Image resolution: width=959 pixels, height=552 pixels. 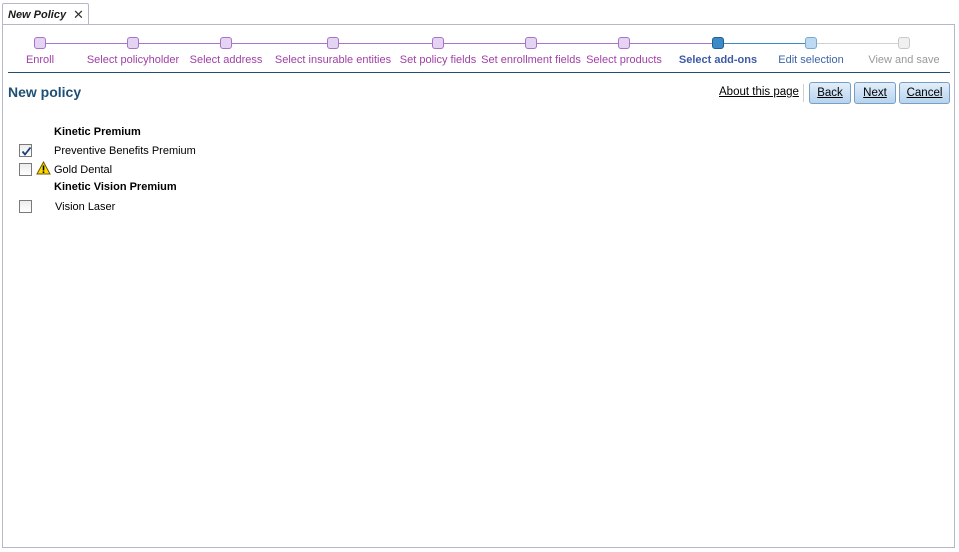 I want to click on addon-checkbox-vision-laser, so click(x=25, y=206).